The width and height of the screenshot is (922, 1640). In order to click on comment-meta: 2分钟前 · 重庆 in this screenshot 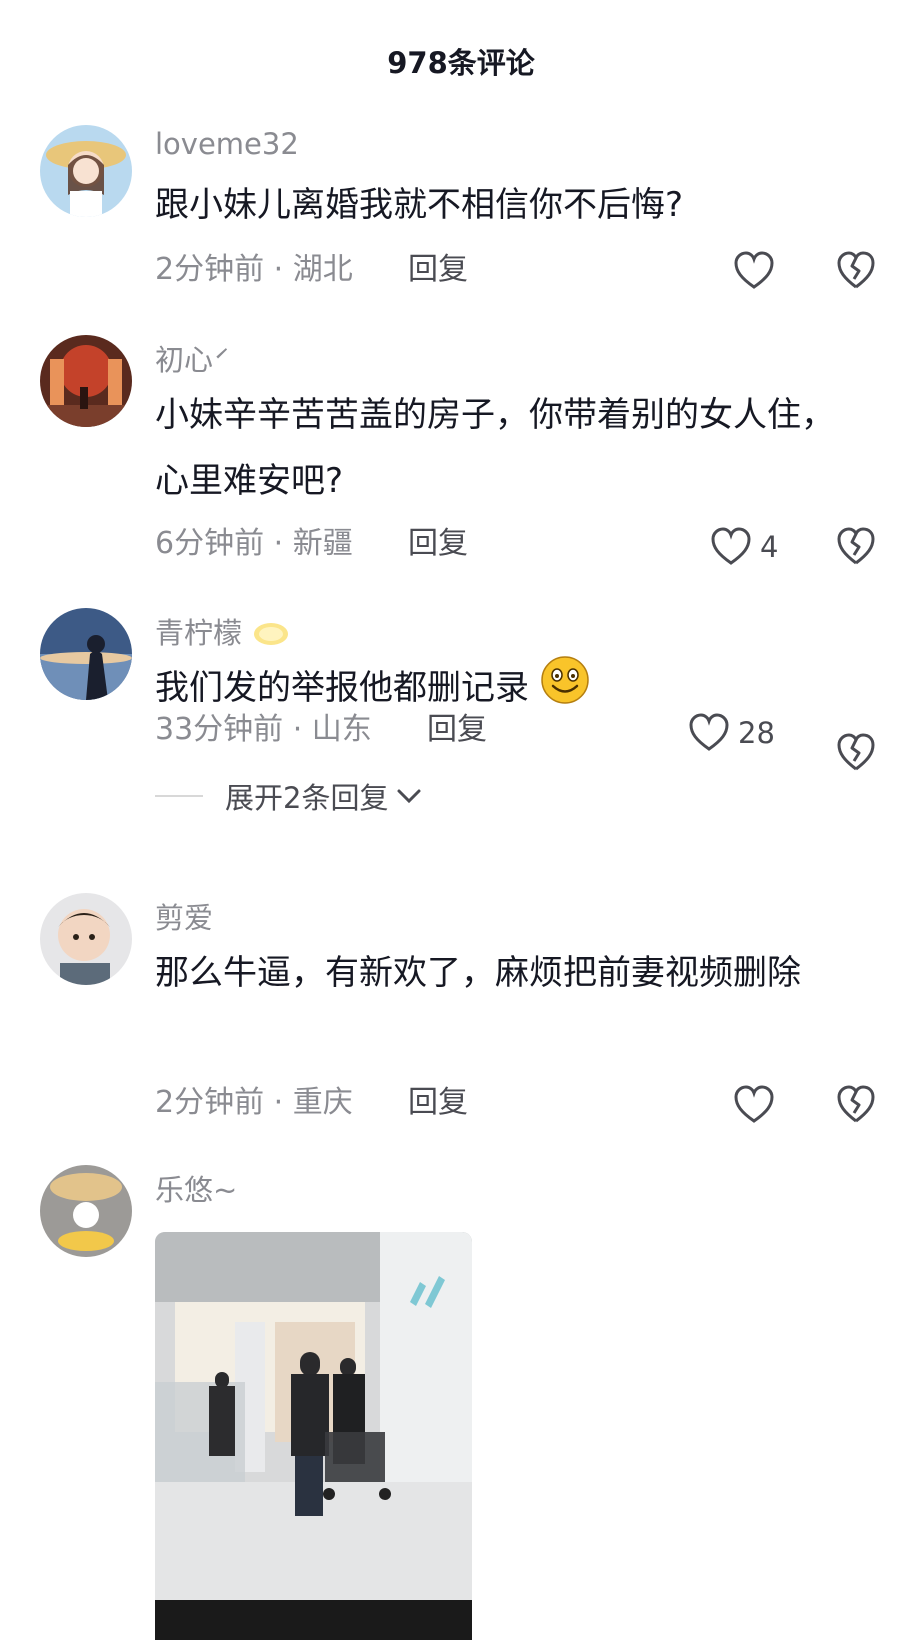, I will do `click(254, 1102)`.